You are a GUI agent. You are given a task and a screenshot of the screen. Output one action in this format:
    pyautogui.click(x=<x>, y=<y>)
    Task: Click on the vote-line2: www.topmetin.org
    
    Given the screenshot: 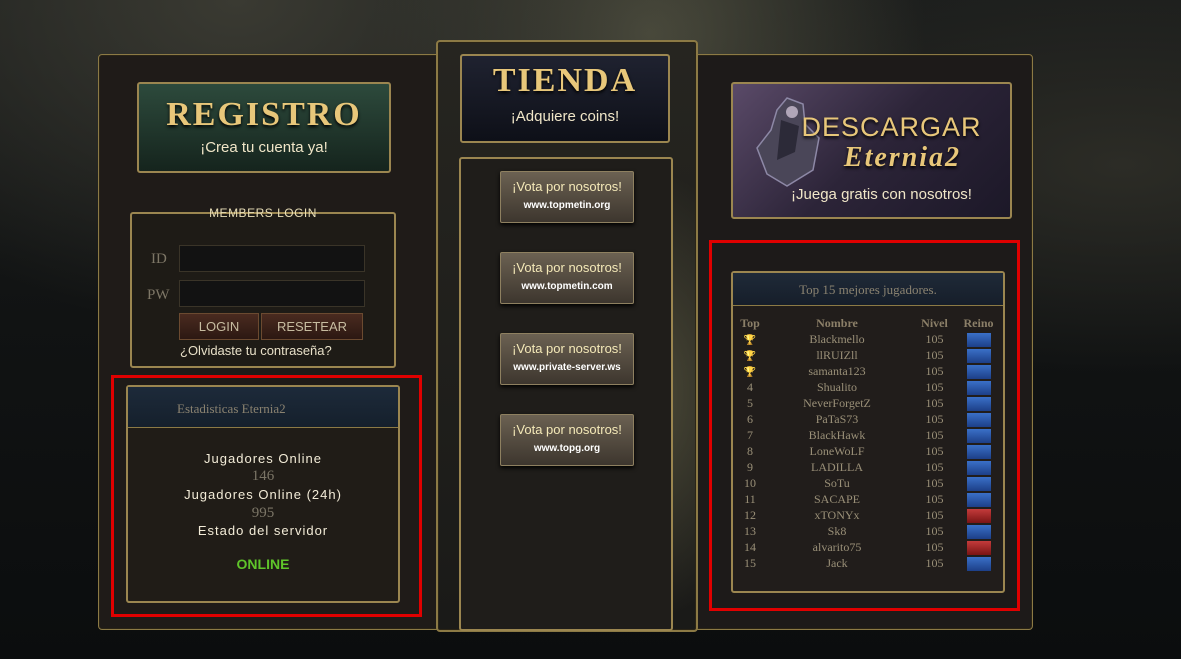 What is the action you would take?
    pyautogui.click(x=567, y=205)
    